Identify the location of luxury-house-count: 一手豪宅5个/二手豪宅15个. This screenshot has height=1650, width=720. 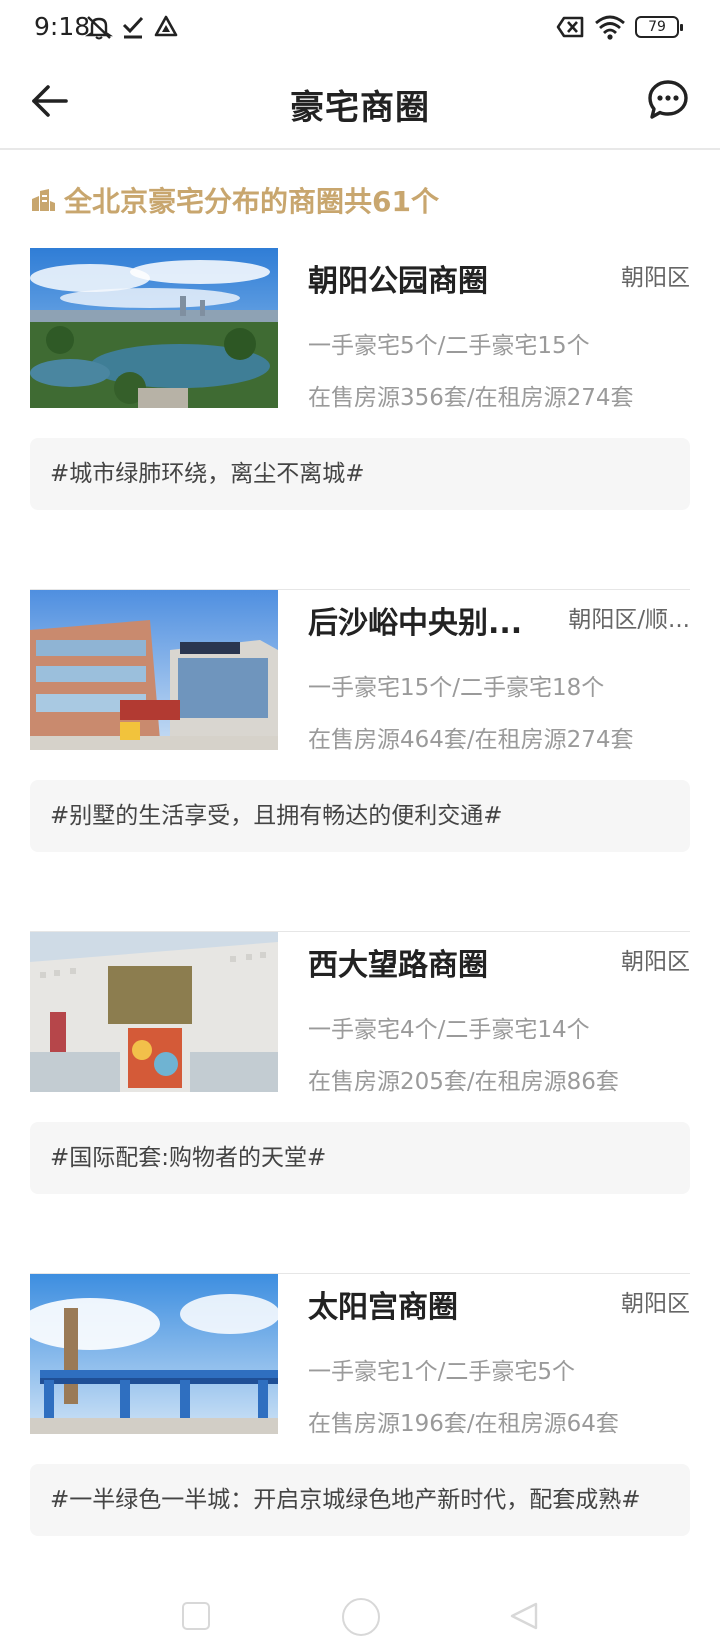
(449, 346).